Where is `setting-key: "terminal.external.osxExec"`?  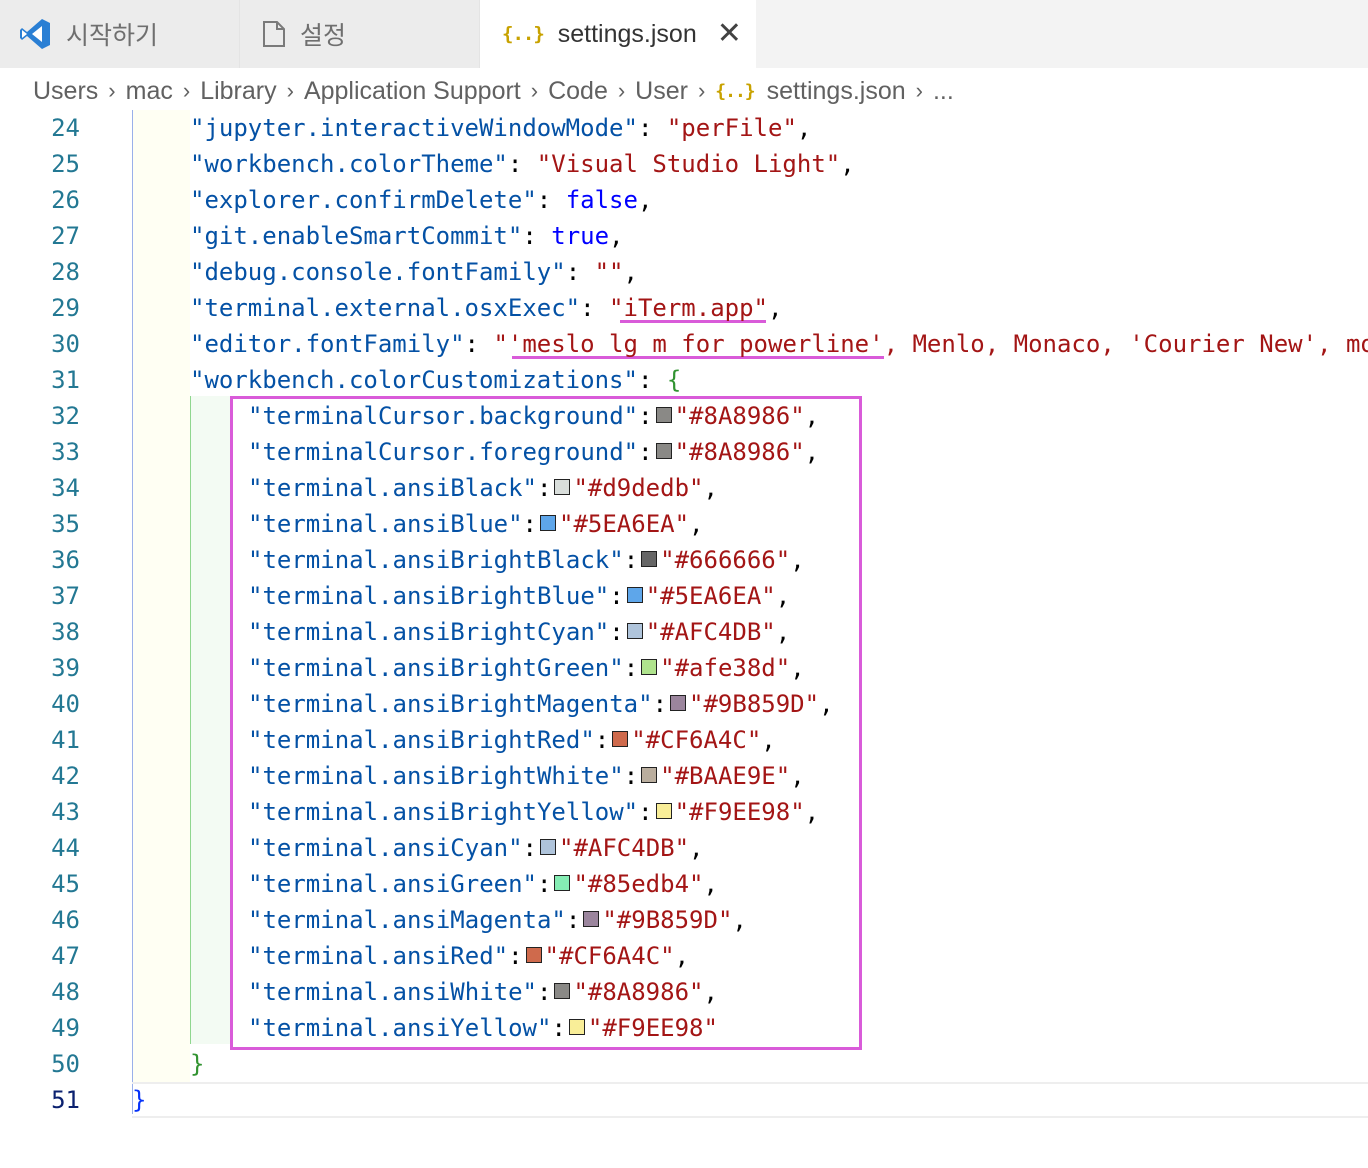
setting-key: "terminal.external.osxExec" is located at coordinates (385, 308).